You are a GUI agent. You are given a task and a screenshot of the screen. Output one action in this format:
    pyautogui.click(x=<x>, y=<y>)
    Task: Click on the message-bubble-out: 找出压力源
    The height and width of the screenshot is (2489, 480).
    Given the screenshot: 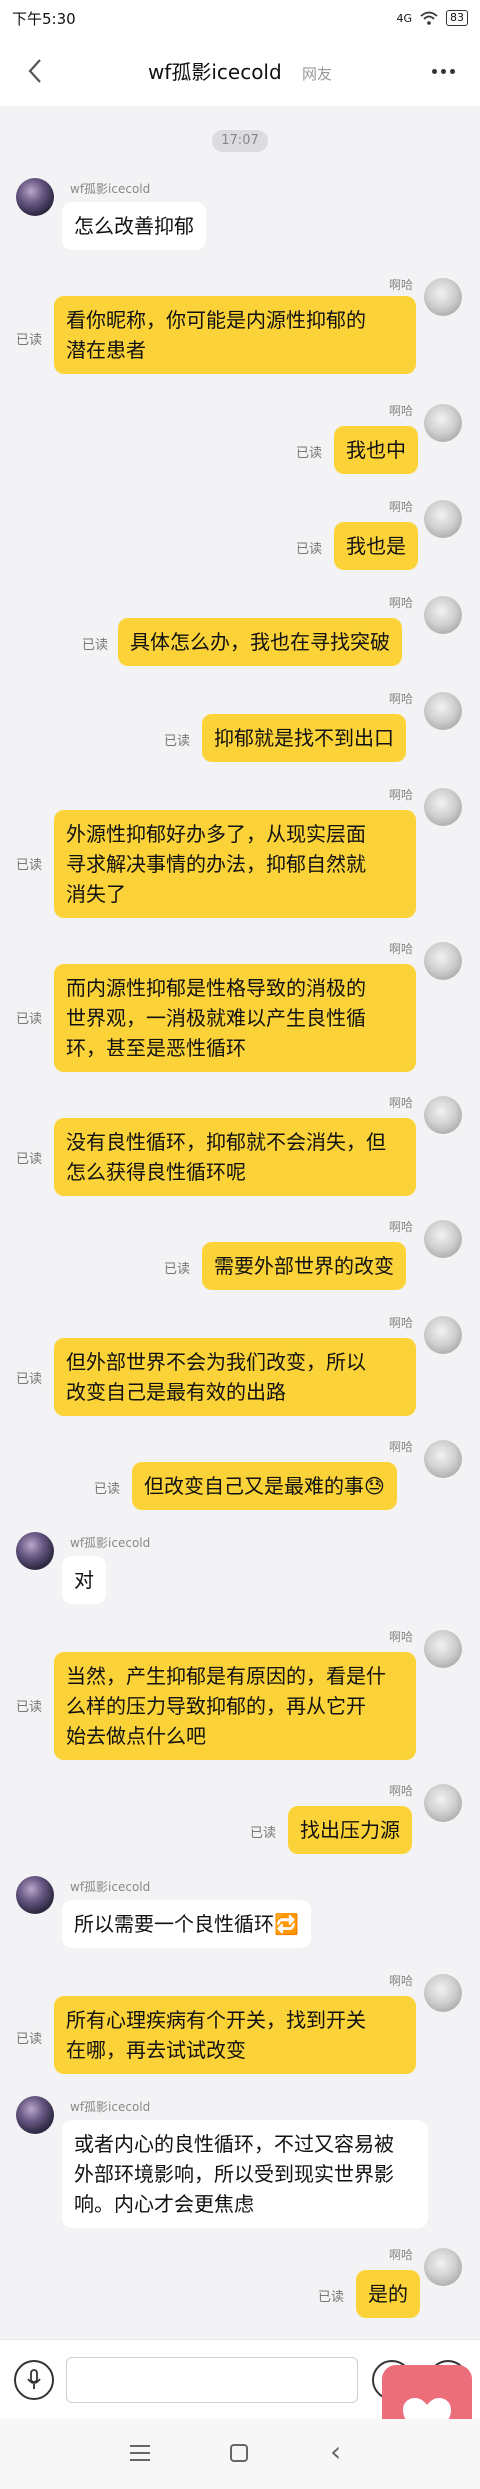 What is the action you would take?
    pyautogui.click(x=350, y=1830)
    